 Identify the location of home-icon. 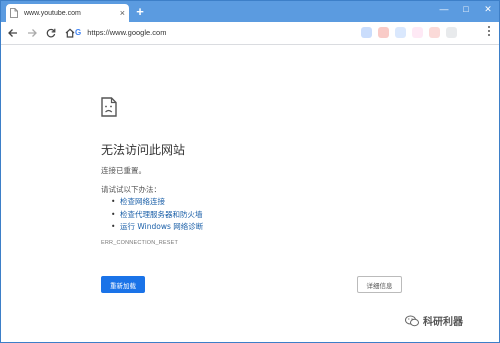
(70, 33).